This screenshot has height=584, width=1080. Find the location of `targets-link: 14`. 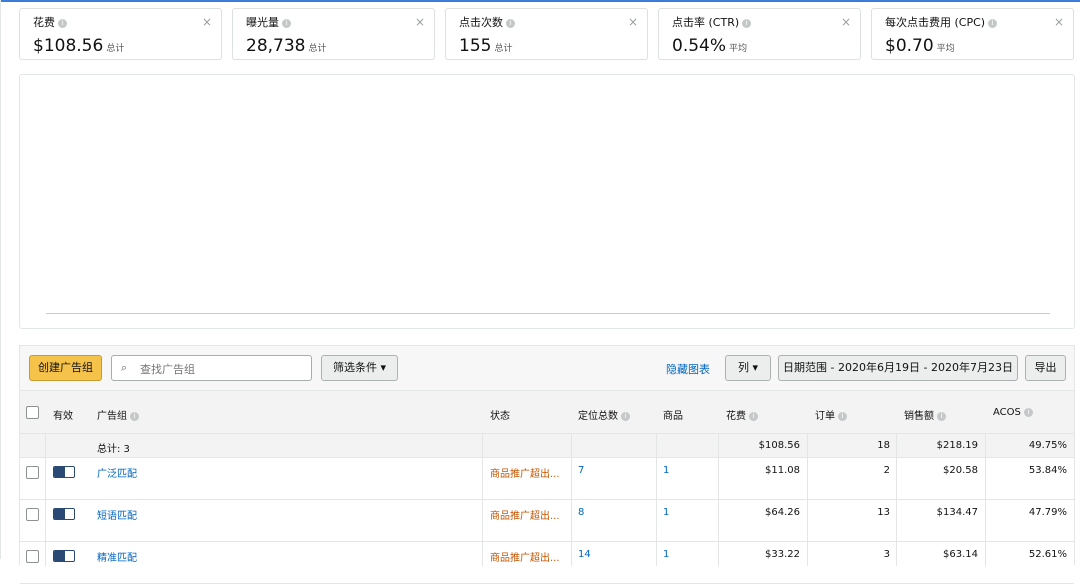

targets-link: 14 is located at coordinates (584, 554).